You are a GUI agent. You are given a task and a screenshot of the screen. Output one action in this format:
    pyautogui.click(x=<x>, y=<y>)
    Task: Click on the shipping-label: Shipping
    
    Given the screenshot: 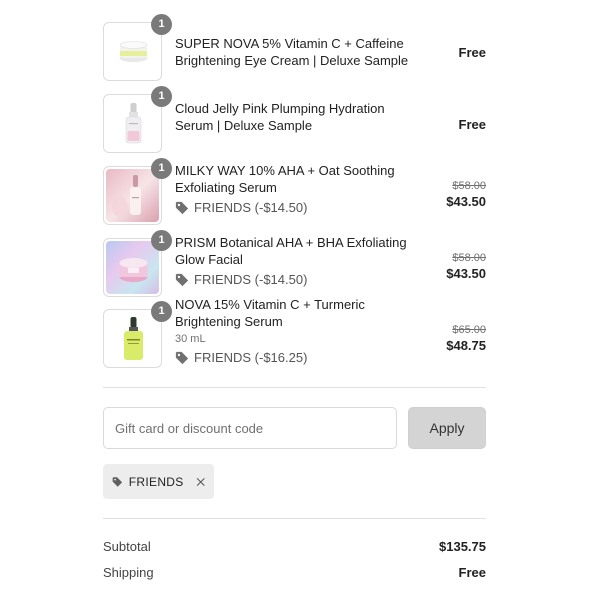 What is the action you would take?
    pyautogui.click(x=128, y=572)
    